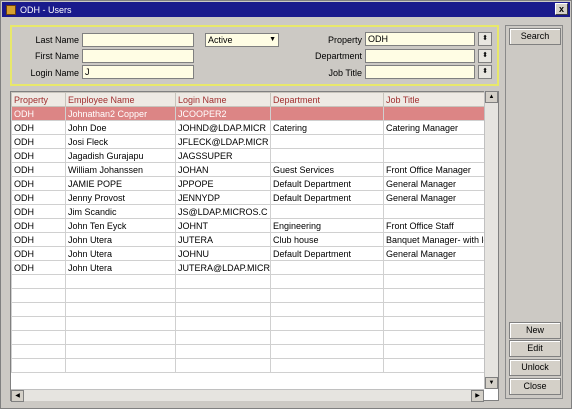 The image size is (572, 409). I want to click on horizontal-scrollbar: ◀ ▶, so click(247, 395).